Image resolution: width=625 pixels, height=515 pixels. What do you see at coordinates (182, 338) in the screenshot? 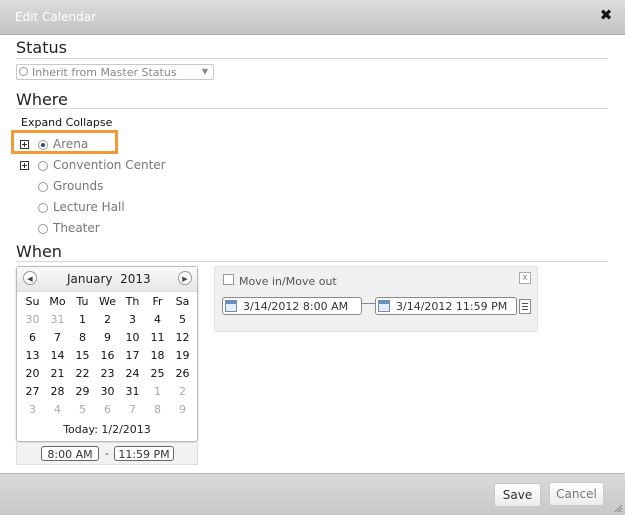
I see `calendar-day: 12` at bounding box center [182, 338].